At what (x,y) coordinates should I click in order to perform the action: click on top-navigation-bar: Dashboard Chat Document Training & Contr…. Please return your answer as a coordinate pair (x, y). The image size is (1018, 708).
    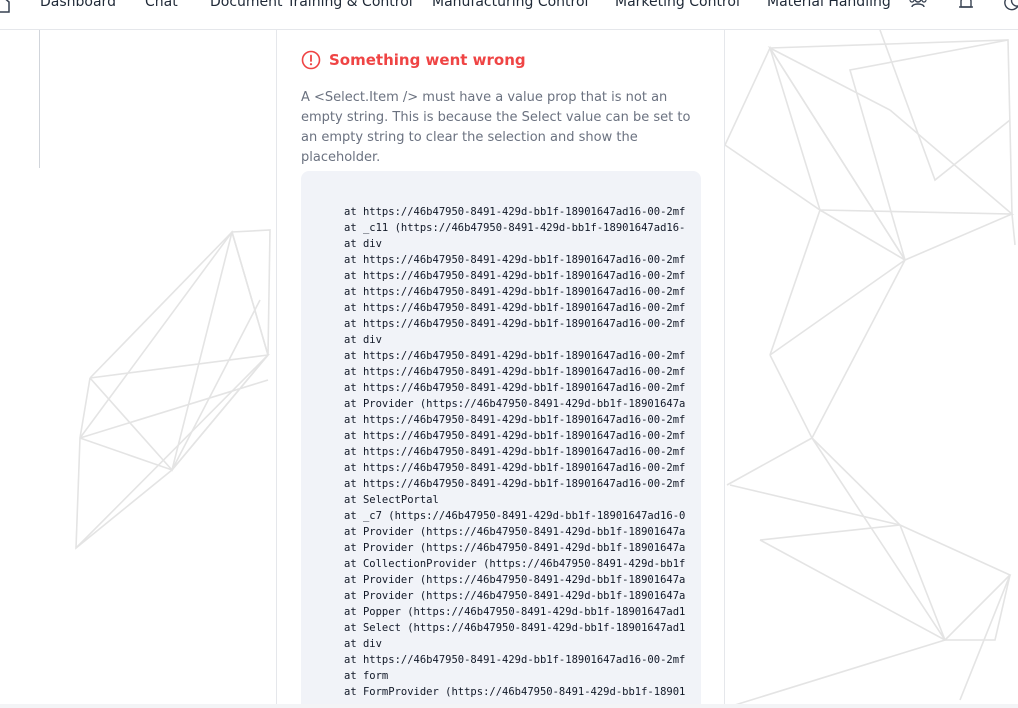
    Looking at the image, I should click on (509, 15).